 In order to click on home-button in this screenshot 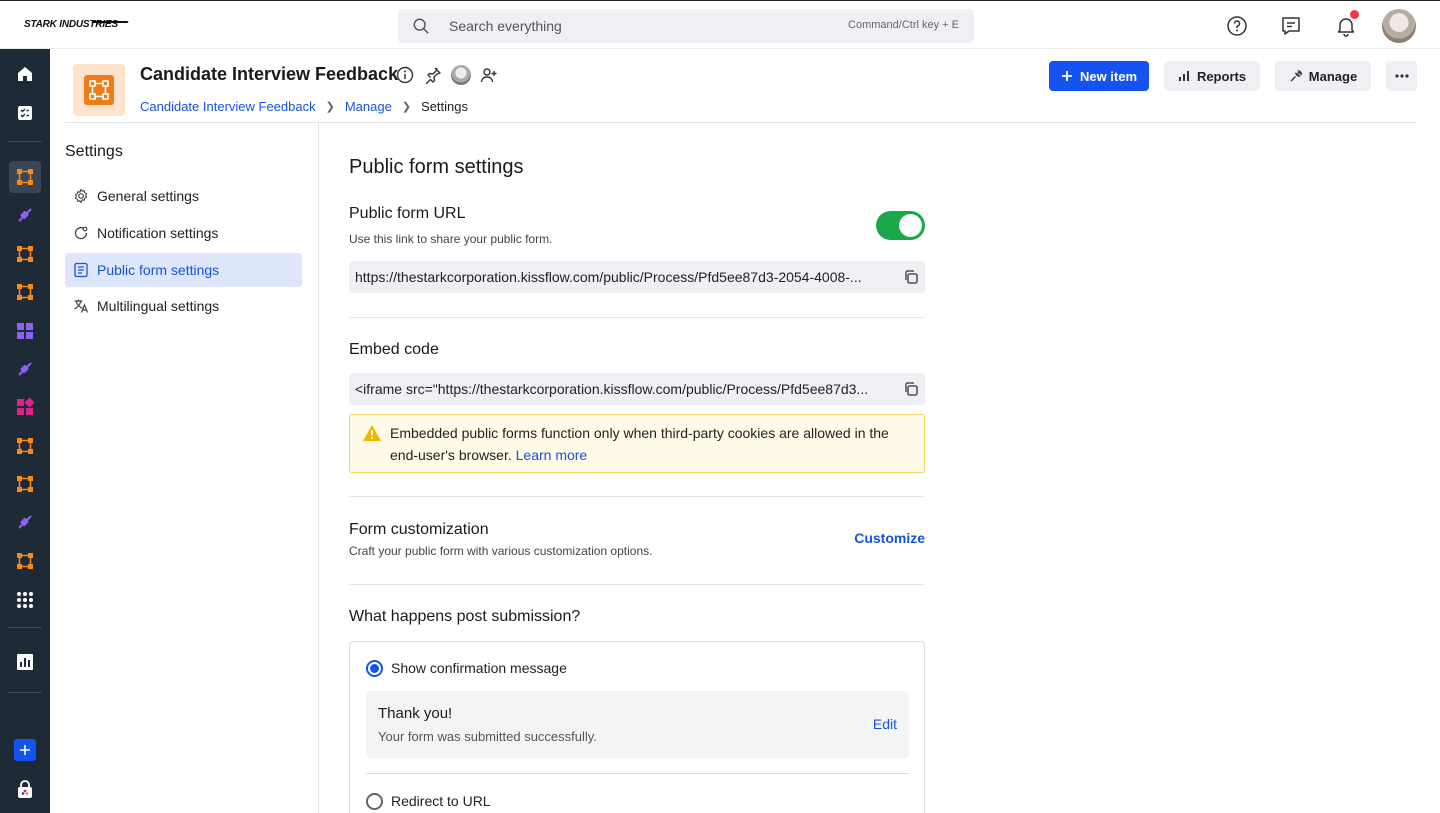, I will do `click(25, 74)`.